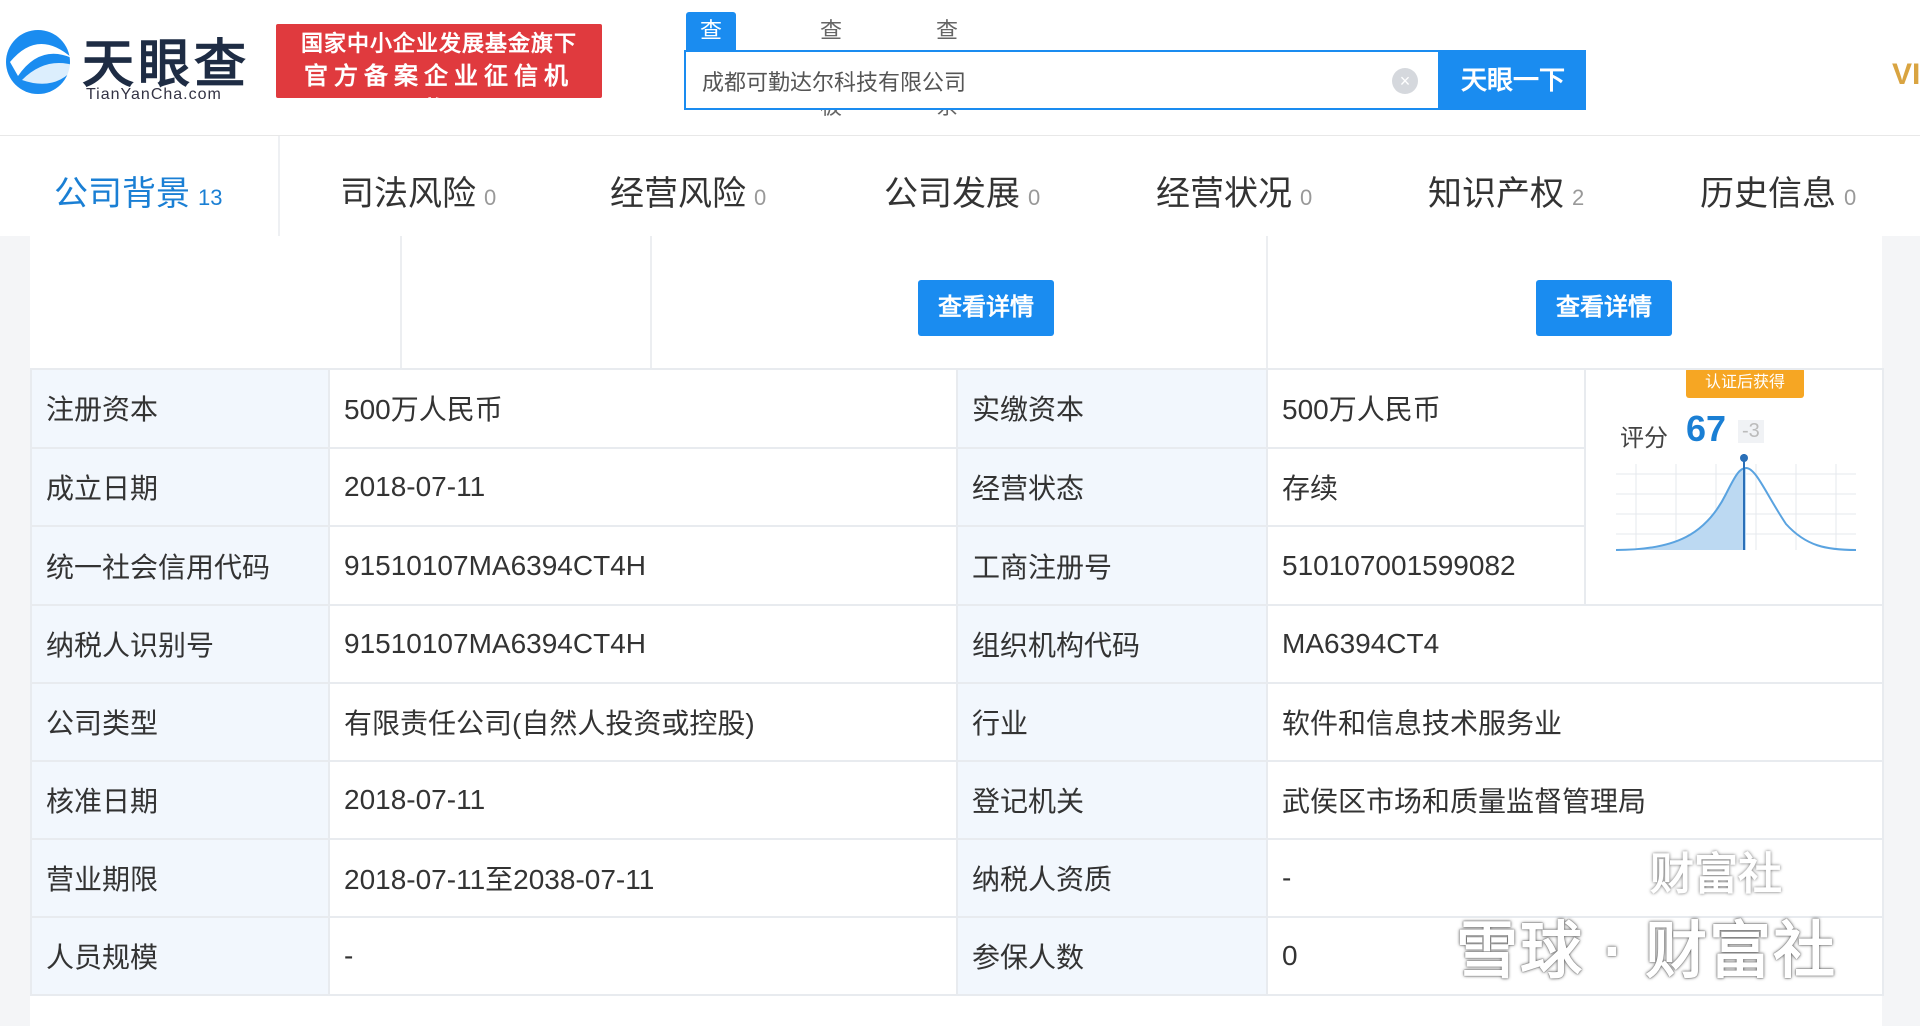 The image size is (1920, 1026). I want to click on value-registered-capital: 500万人民币, so click(643, 408).